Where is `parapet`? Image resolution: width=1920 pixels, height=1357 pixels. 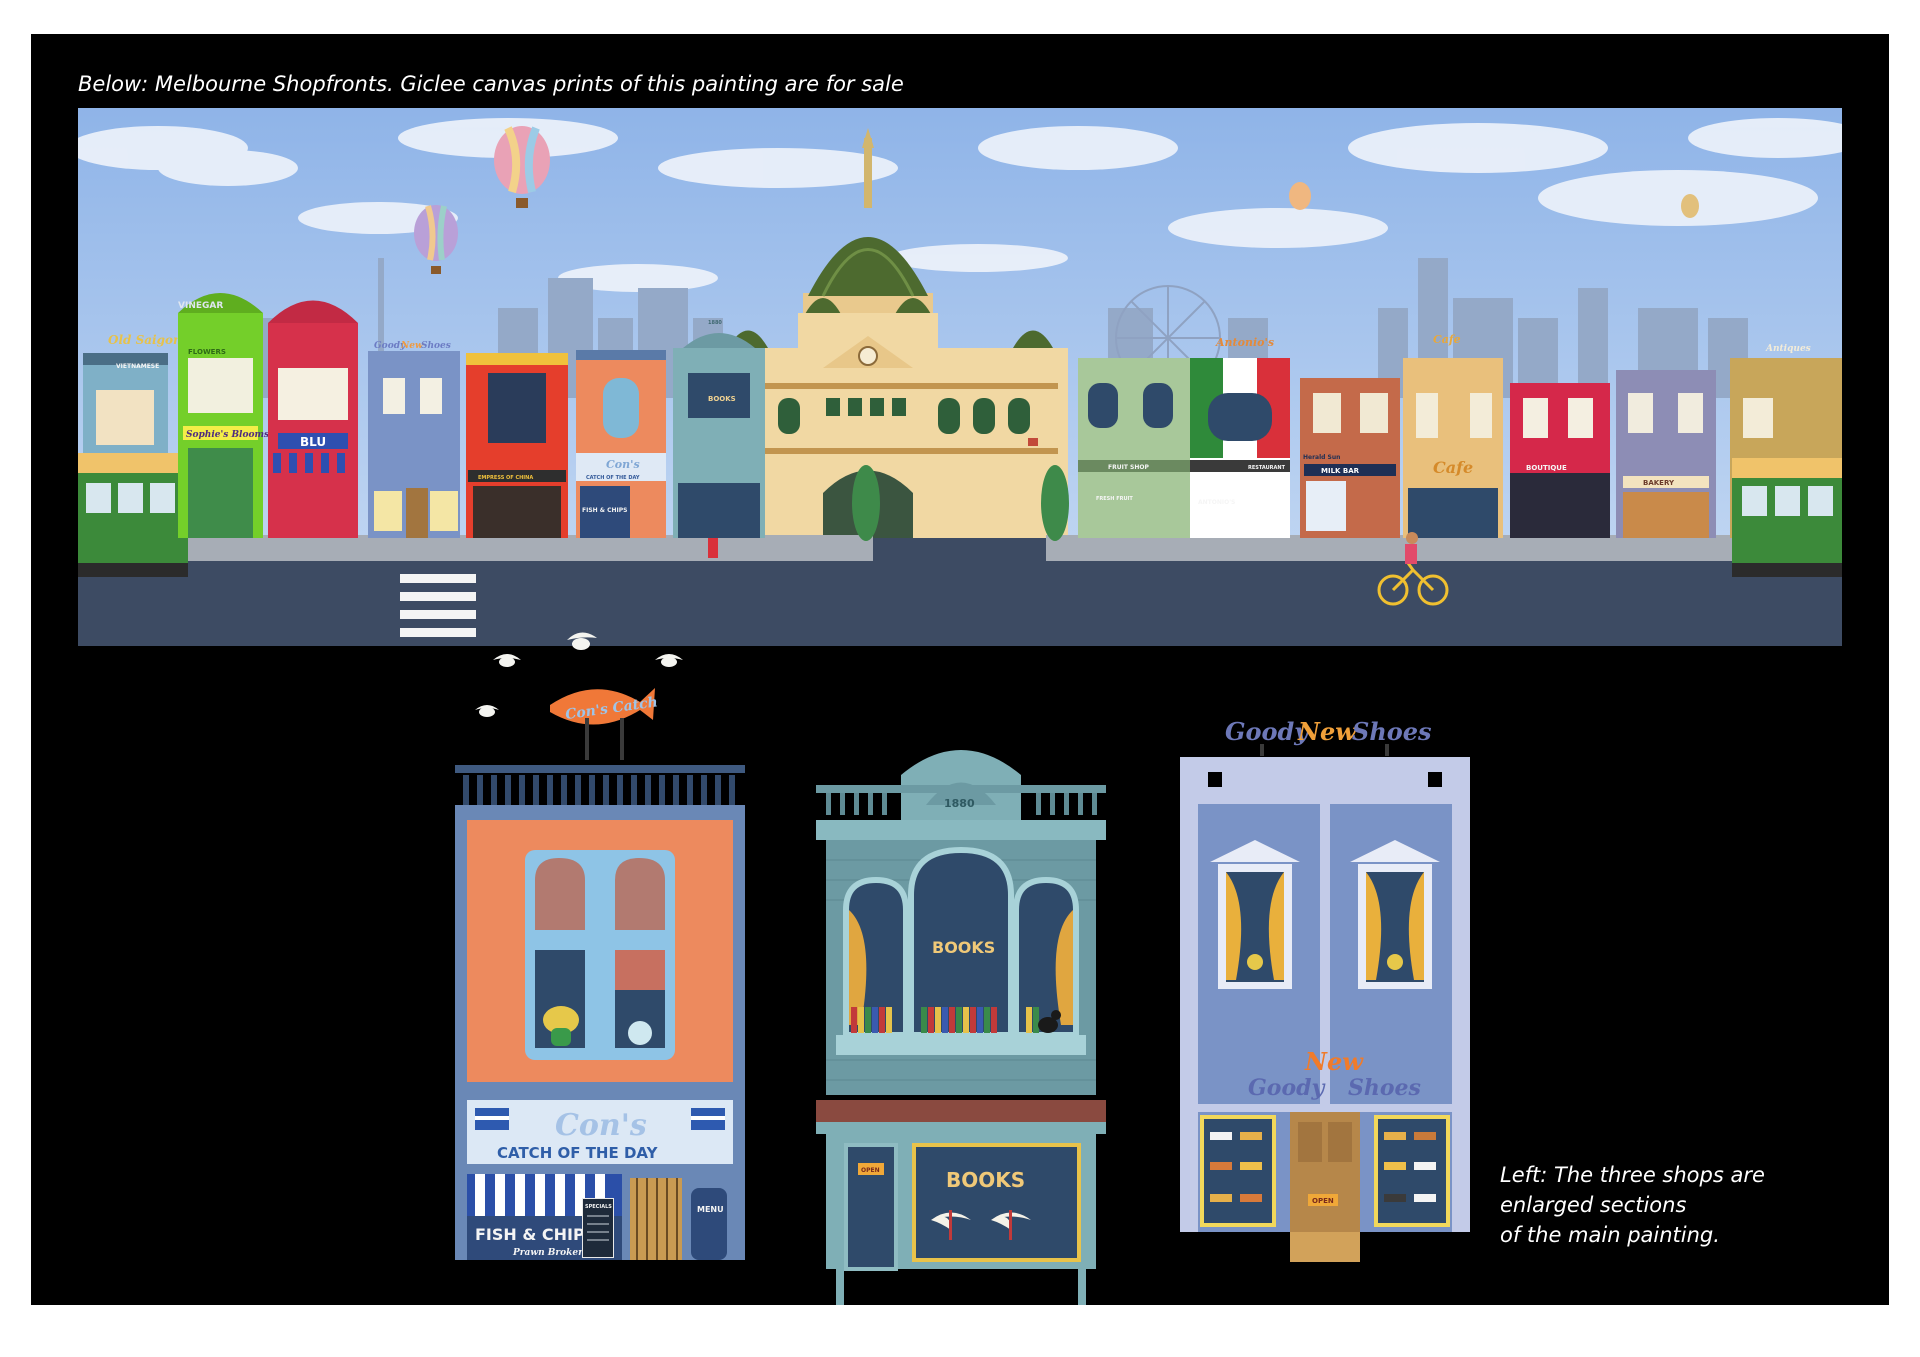
parapet is located at coordinates (1325, 772).